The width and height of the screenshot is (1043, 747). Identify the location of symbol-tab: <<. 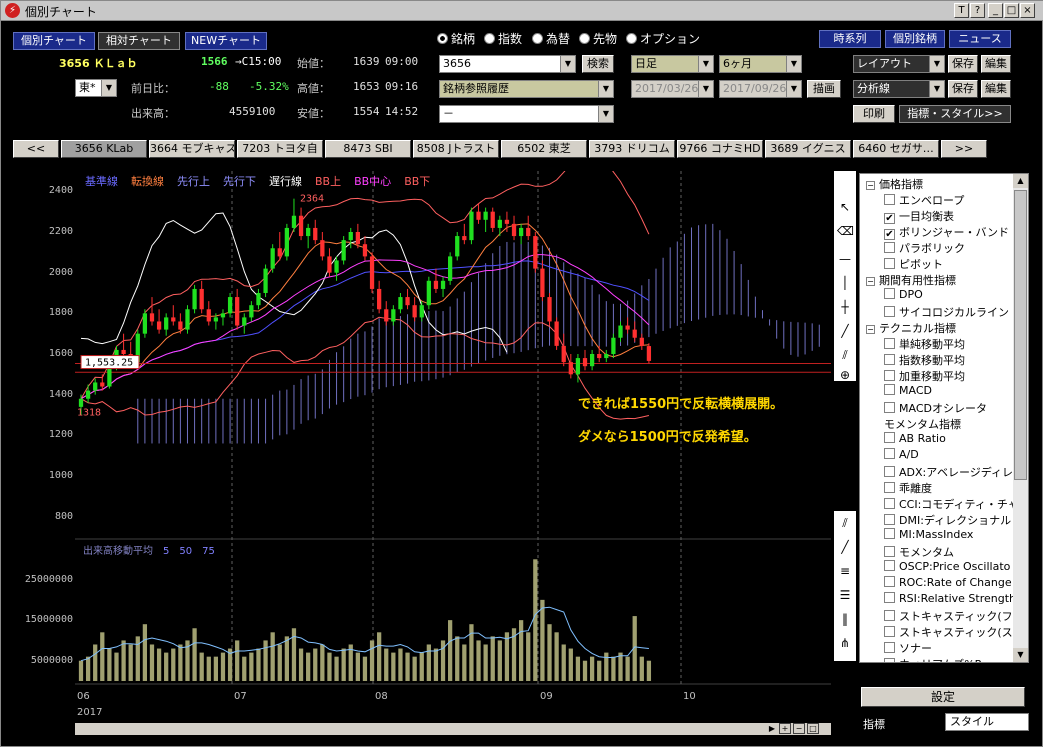
(36, 149).